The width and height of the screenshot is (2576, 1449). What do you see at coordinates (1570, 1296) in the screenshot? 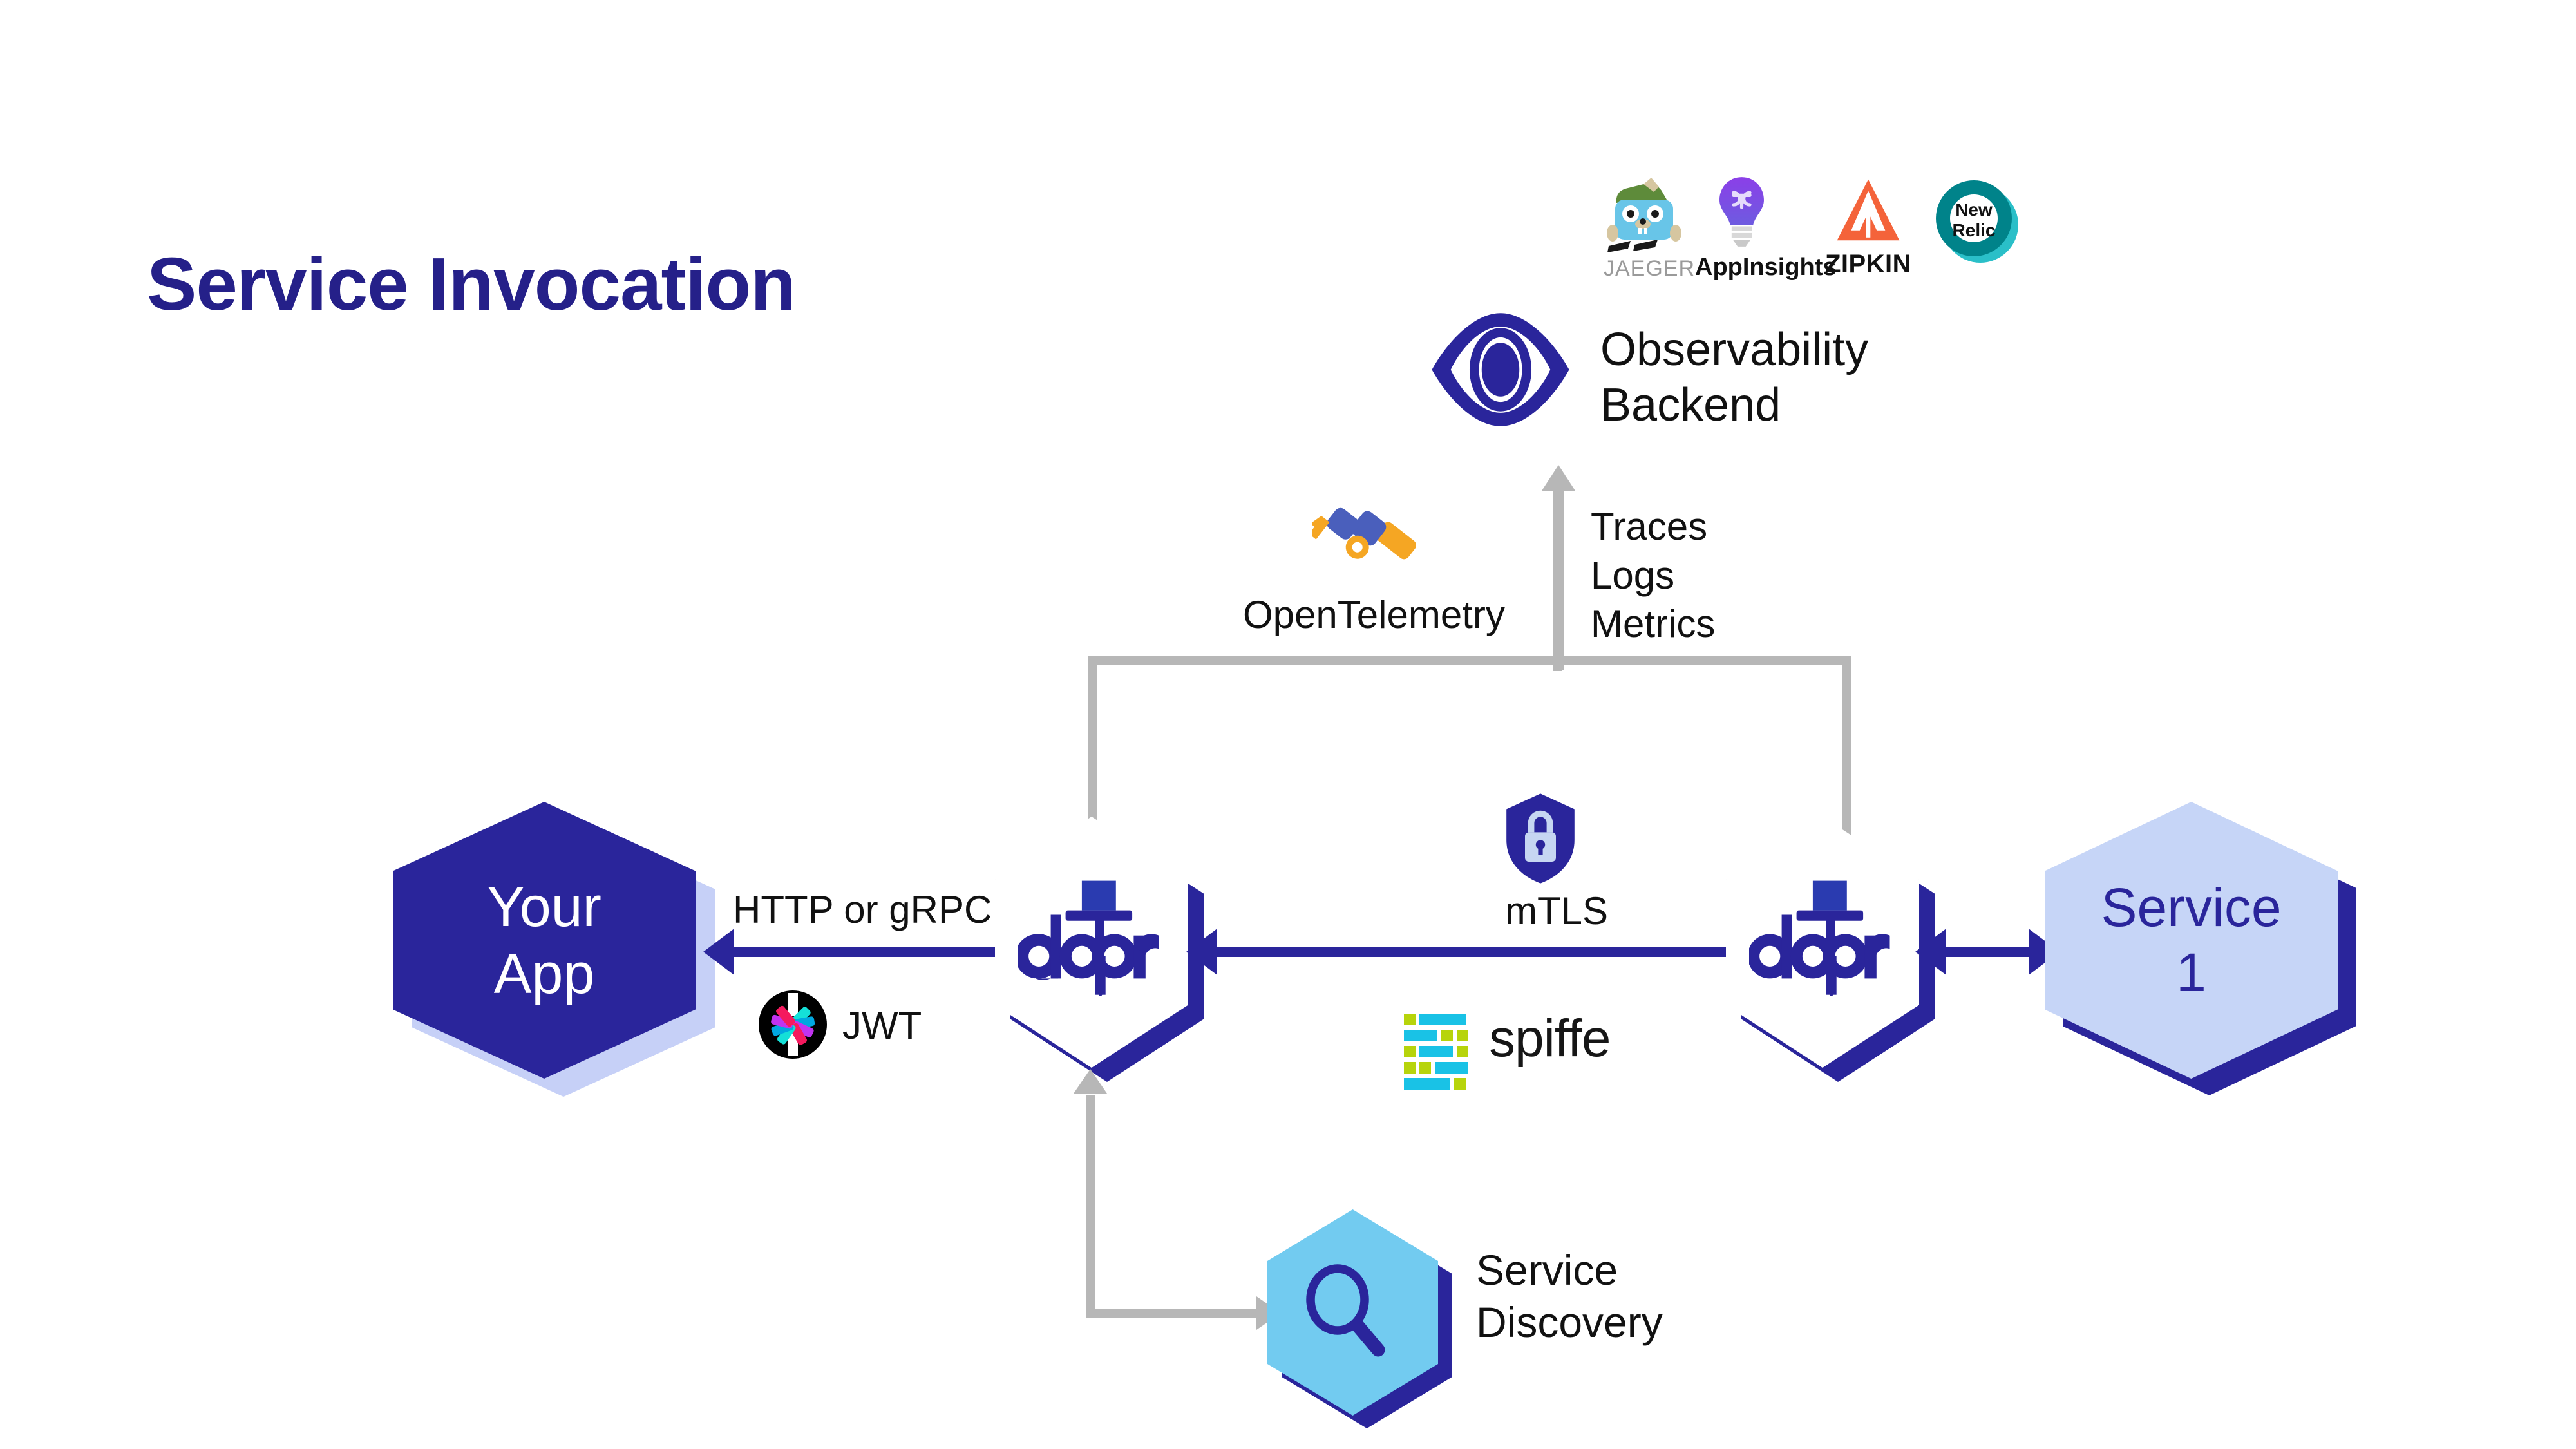
I see `service-discovery-label: Service Discovery` at bounding box center [1570, 1296].